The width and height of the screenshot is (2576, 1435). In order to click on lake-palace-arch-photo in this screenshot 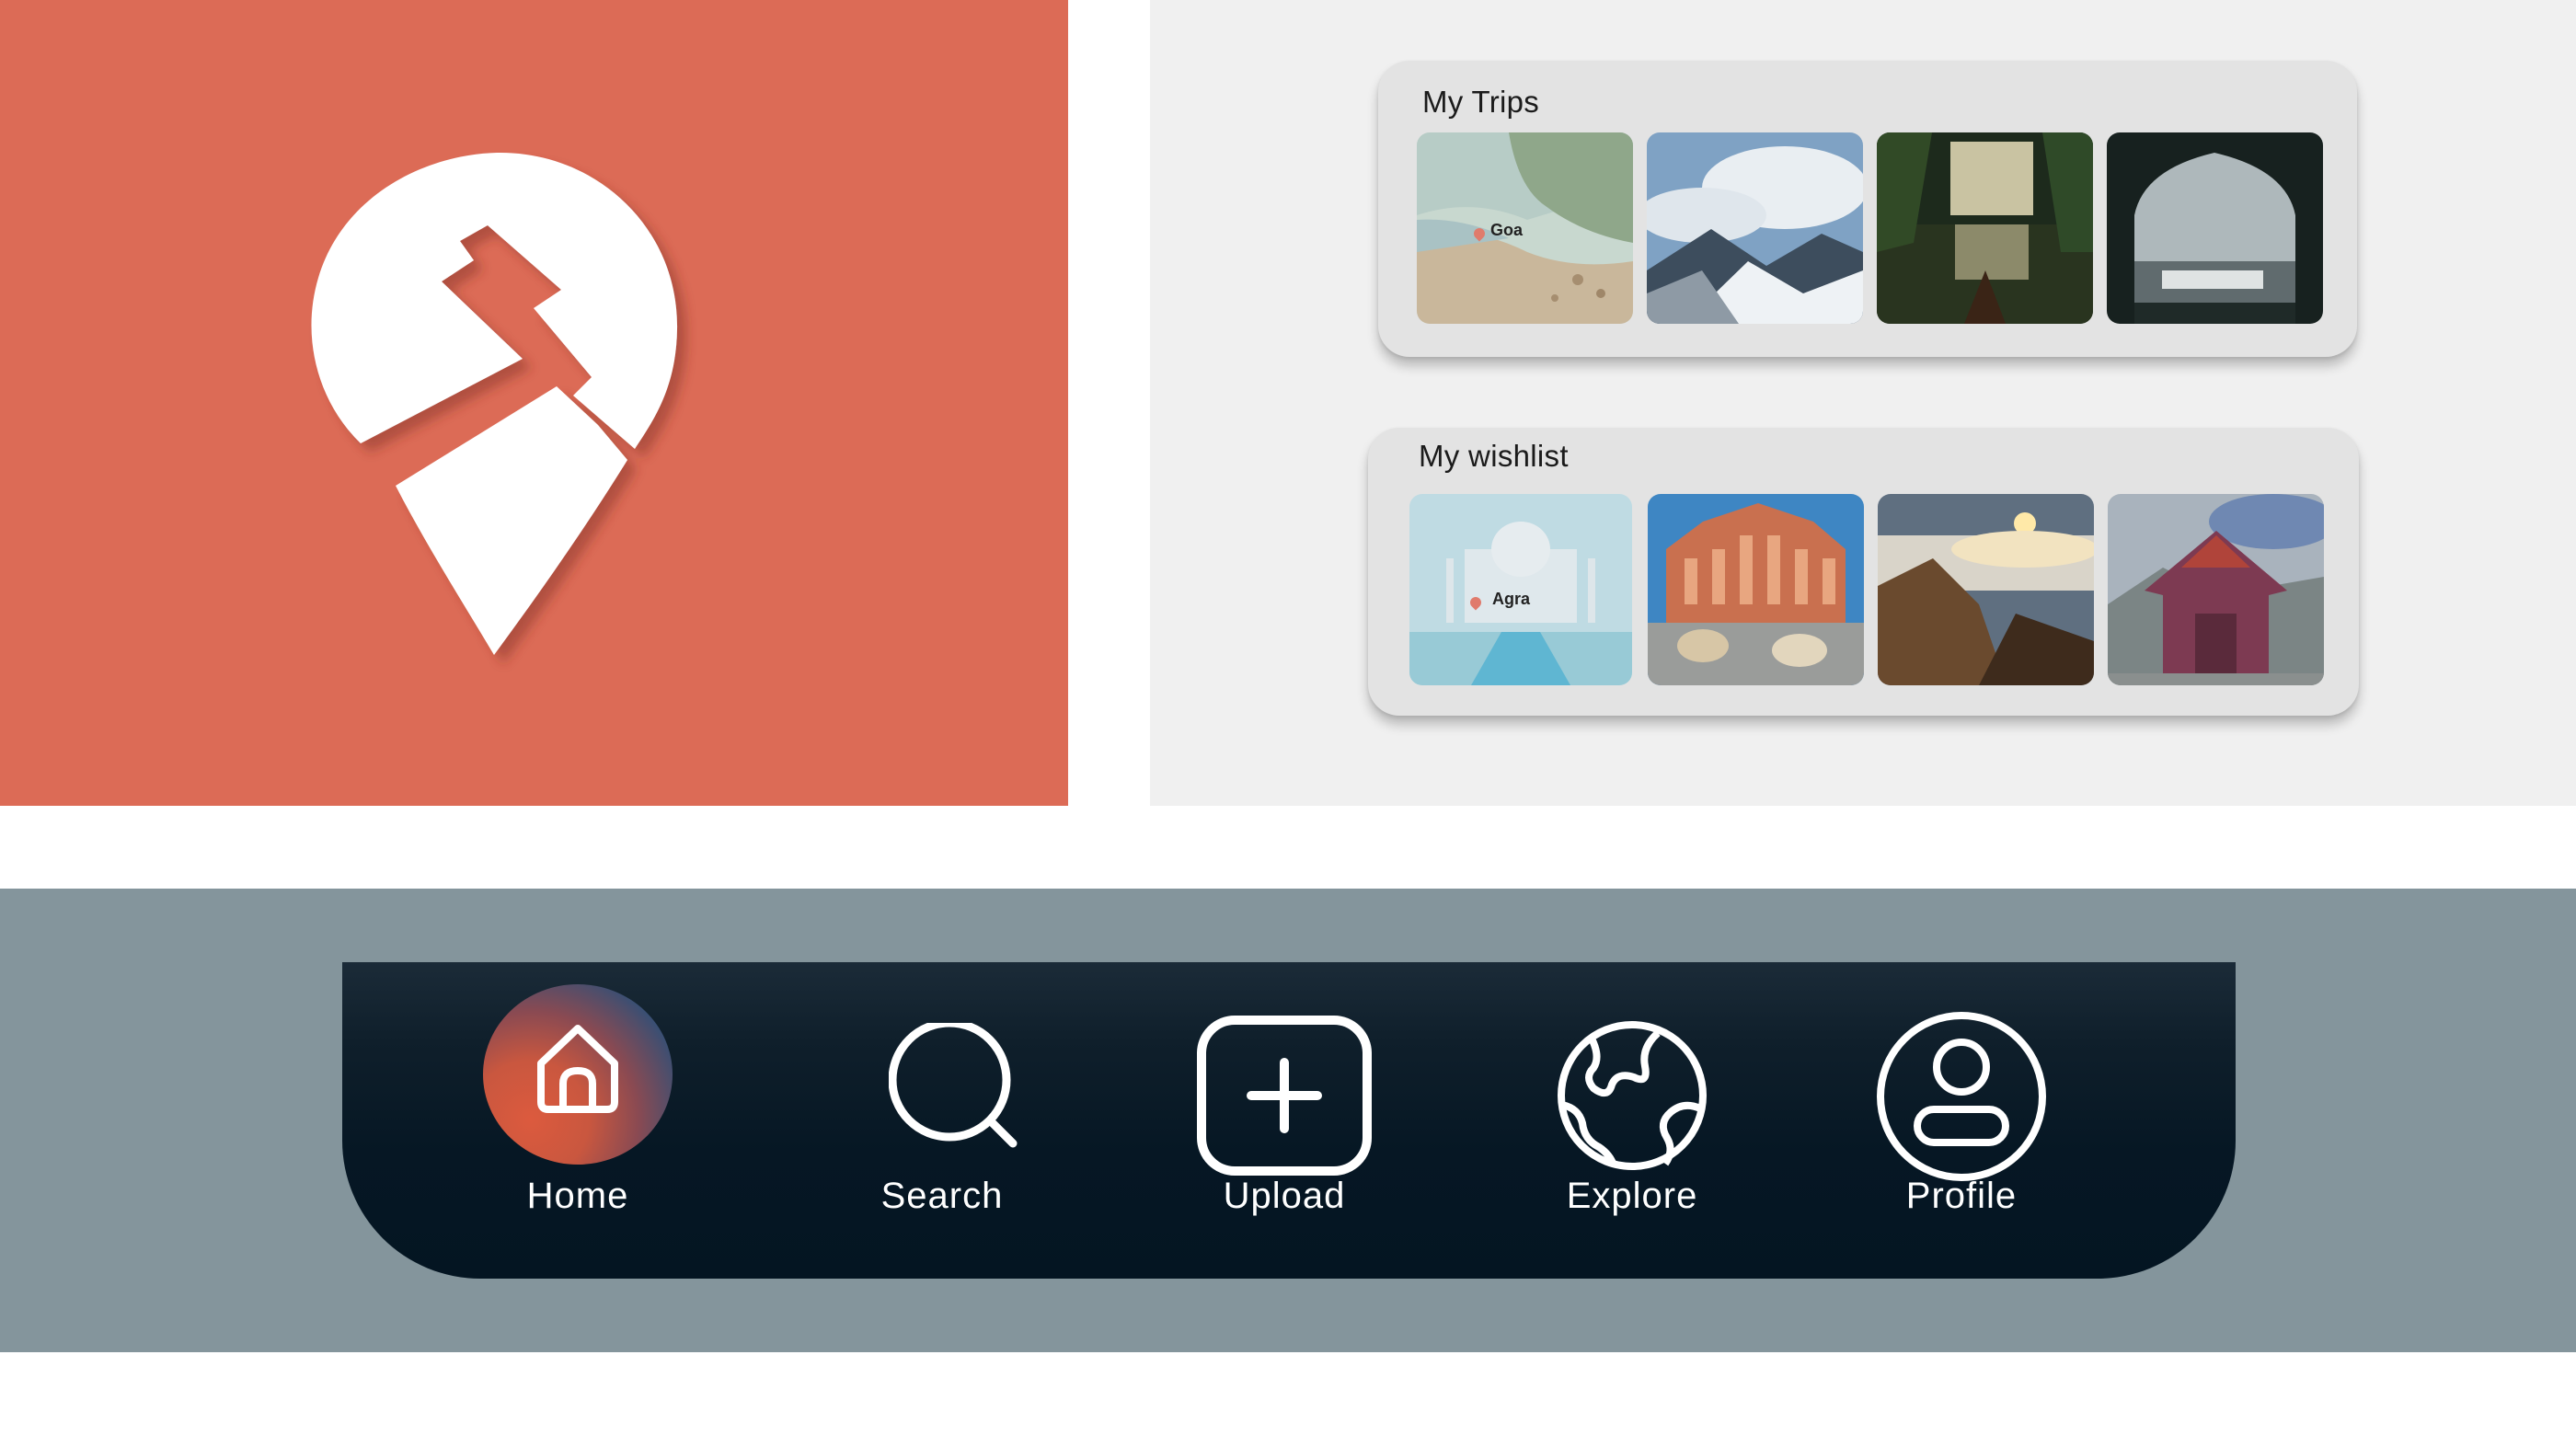, I will do `click(2215, 228)`.